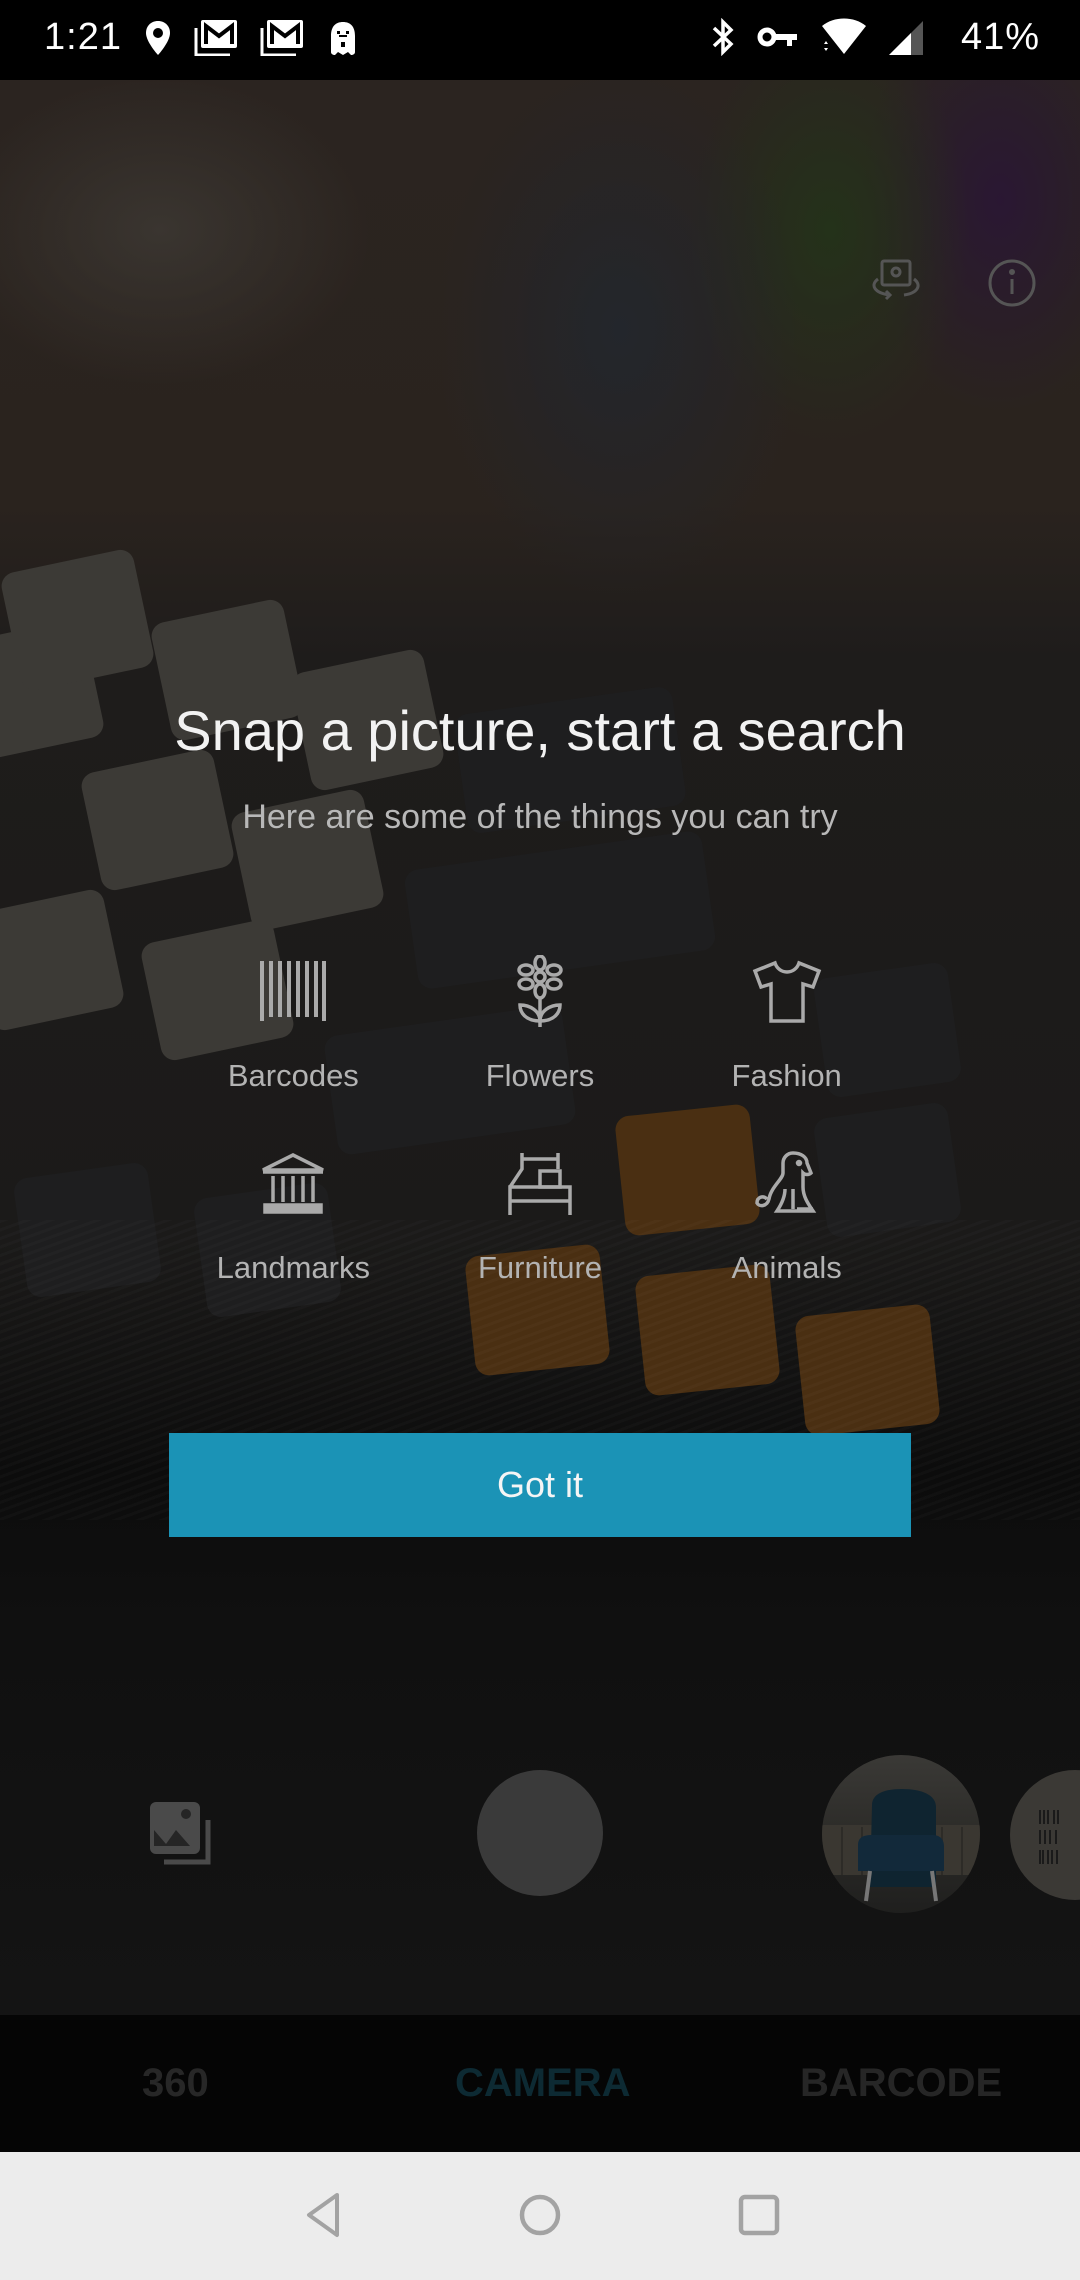  I want to click on chair-thumbnail, so click(901, 1834).